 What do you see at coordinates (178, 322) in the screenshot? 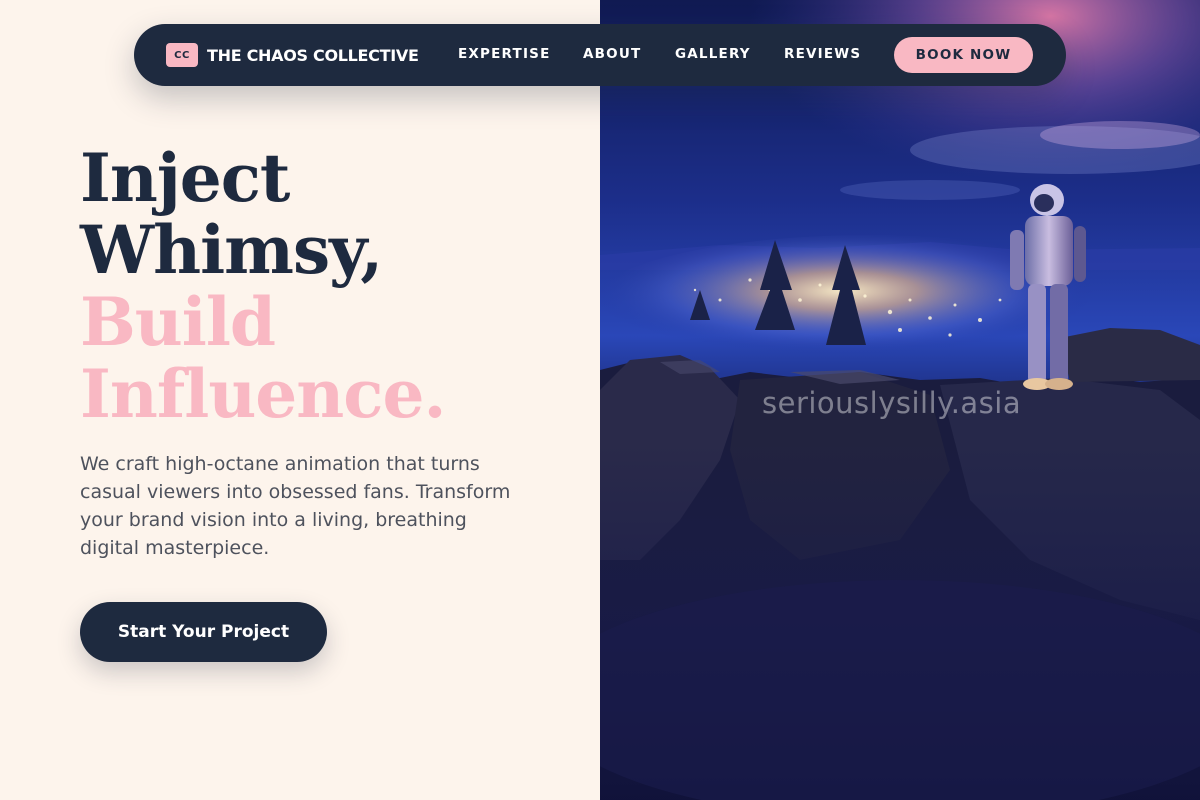
I see `headline-line-3: Build` at bounding box center [178, 322].